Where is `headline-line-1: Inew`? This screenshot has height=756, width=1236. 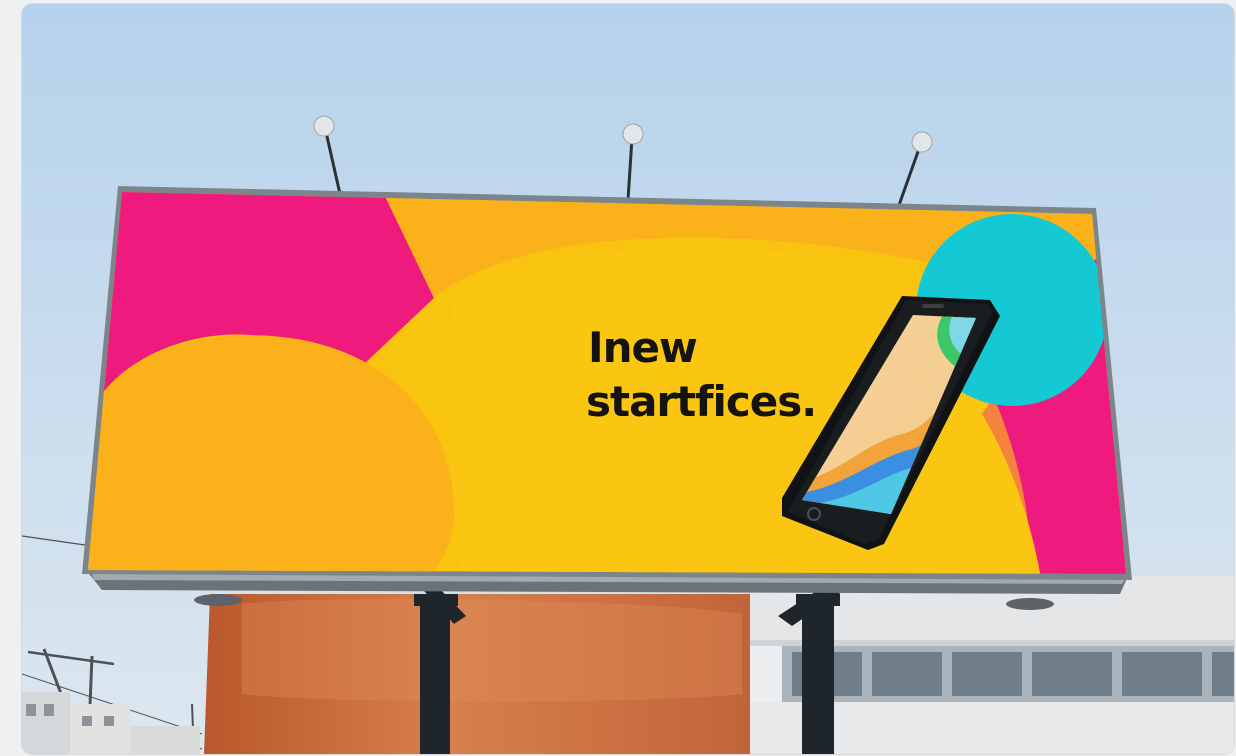 headline-line-1: Inew is located at coordinates (642, 347).